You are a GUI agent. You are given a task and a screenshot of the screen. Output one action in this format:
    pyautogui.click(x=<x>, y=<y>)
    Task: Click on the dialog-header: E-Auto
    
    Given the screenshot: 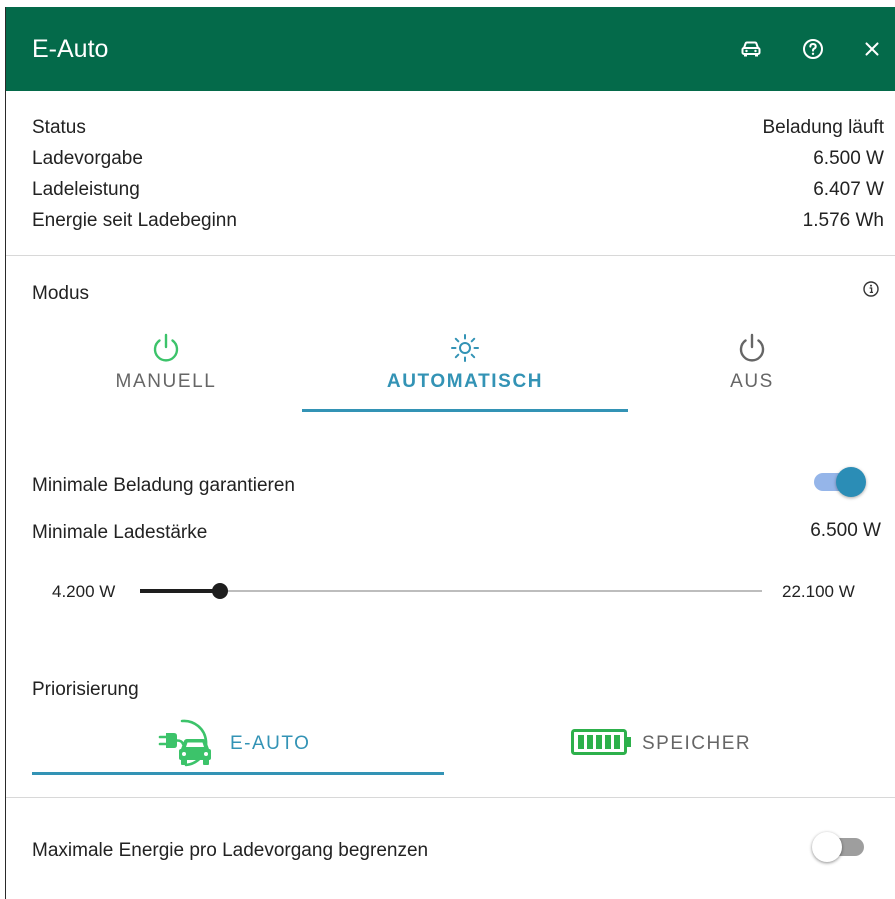 What is the action you would take?
    pyautogui.click(x=450, y=49)
    